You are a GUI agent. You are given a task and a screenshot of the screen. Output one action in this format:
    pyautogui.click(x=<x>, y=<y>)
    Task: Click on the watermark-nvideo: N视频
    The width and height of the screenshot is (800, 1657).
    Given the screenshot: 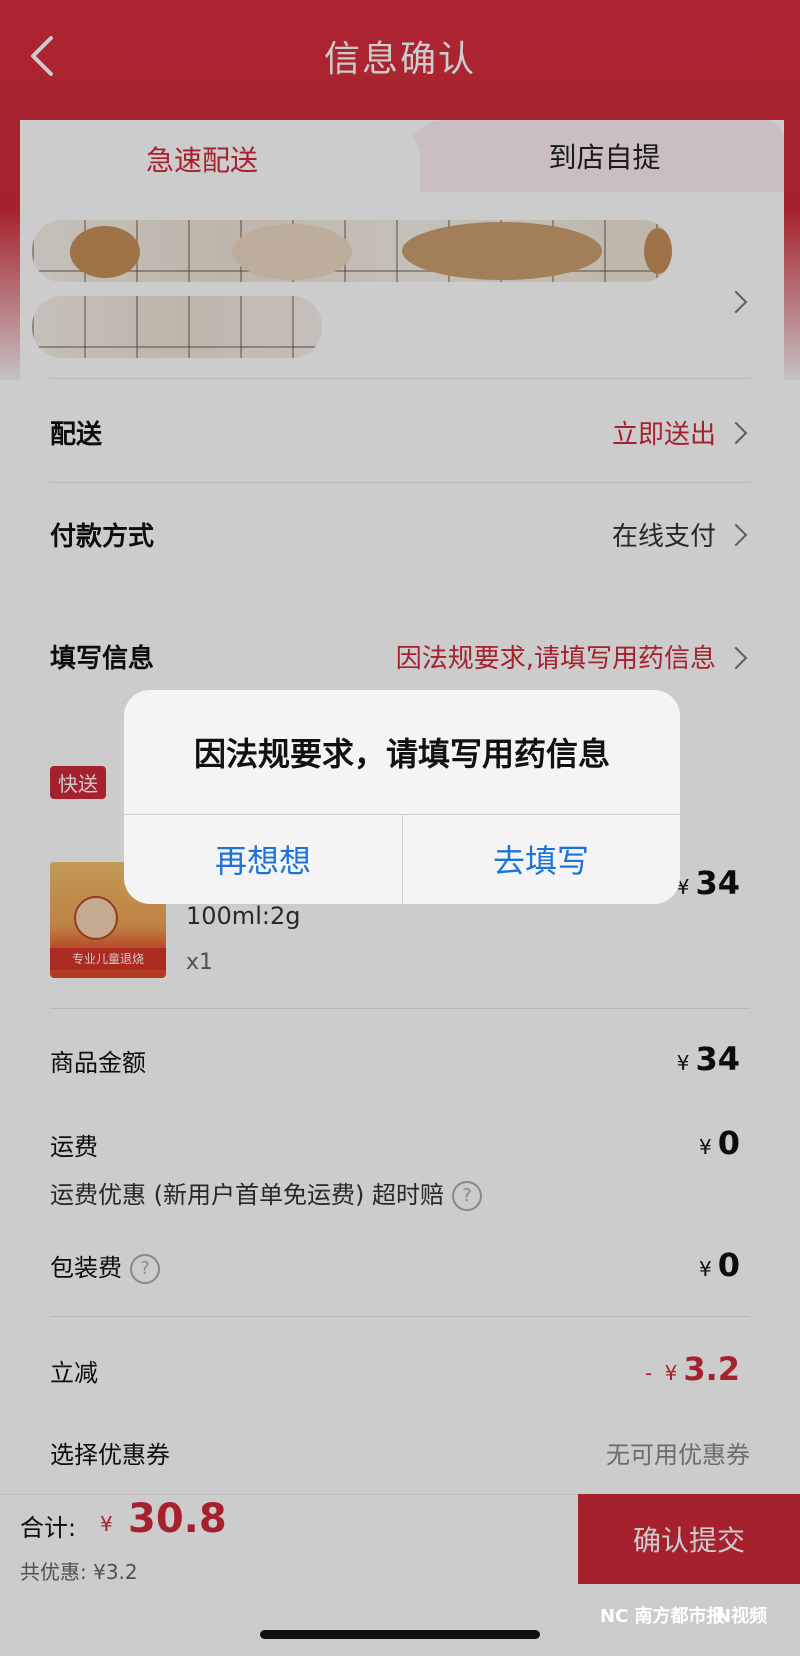 What is the action you would take?
    pyautogui.click(x=742, y=1616)
    